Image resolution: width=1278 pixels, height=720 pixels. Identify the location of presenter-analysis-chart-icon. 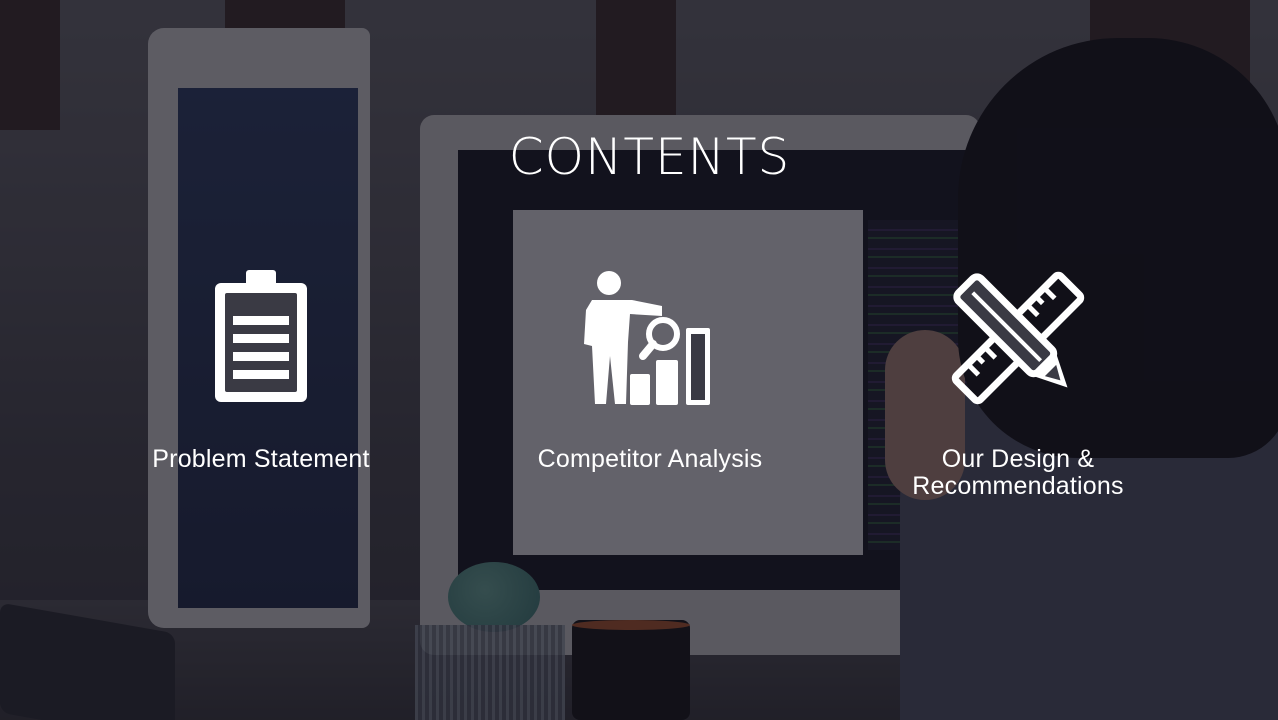
(647, 338).